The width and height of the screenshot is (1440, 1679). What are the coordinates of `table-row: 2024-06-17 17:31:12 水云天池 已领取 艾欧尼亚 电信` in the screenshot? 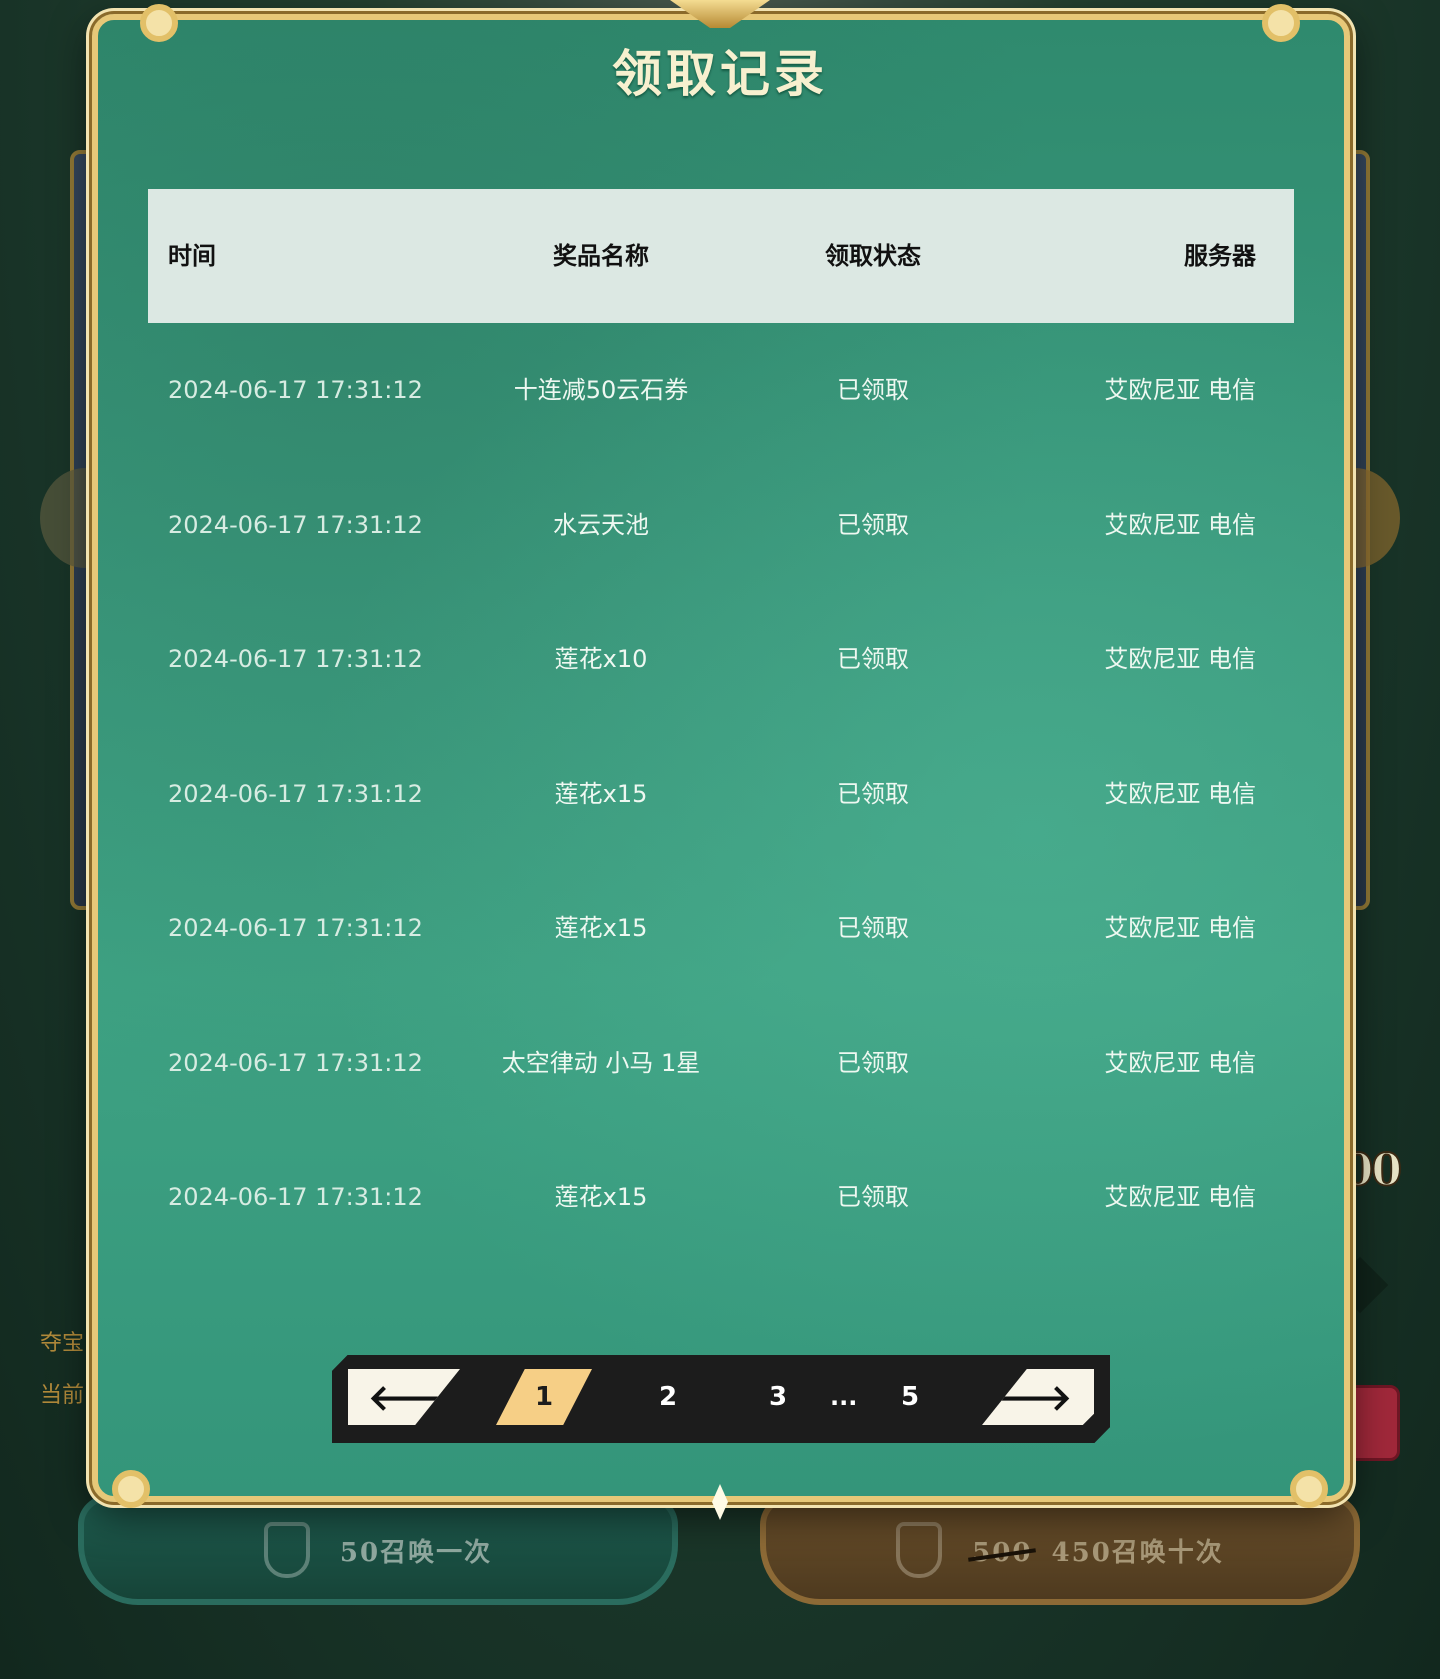 It's located at (721, 525).